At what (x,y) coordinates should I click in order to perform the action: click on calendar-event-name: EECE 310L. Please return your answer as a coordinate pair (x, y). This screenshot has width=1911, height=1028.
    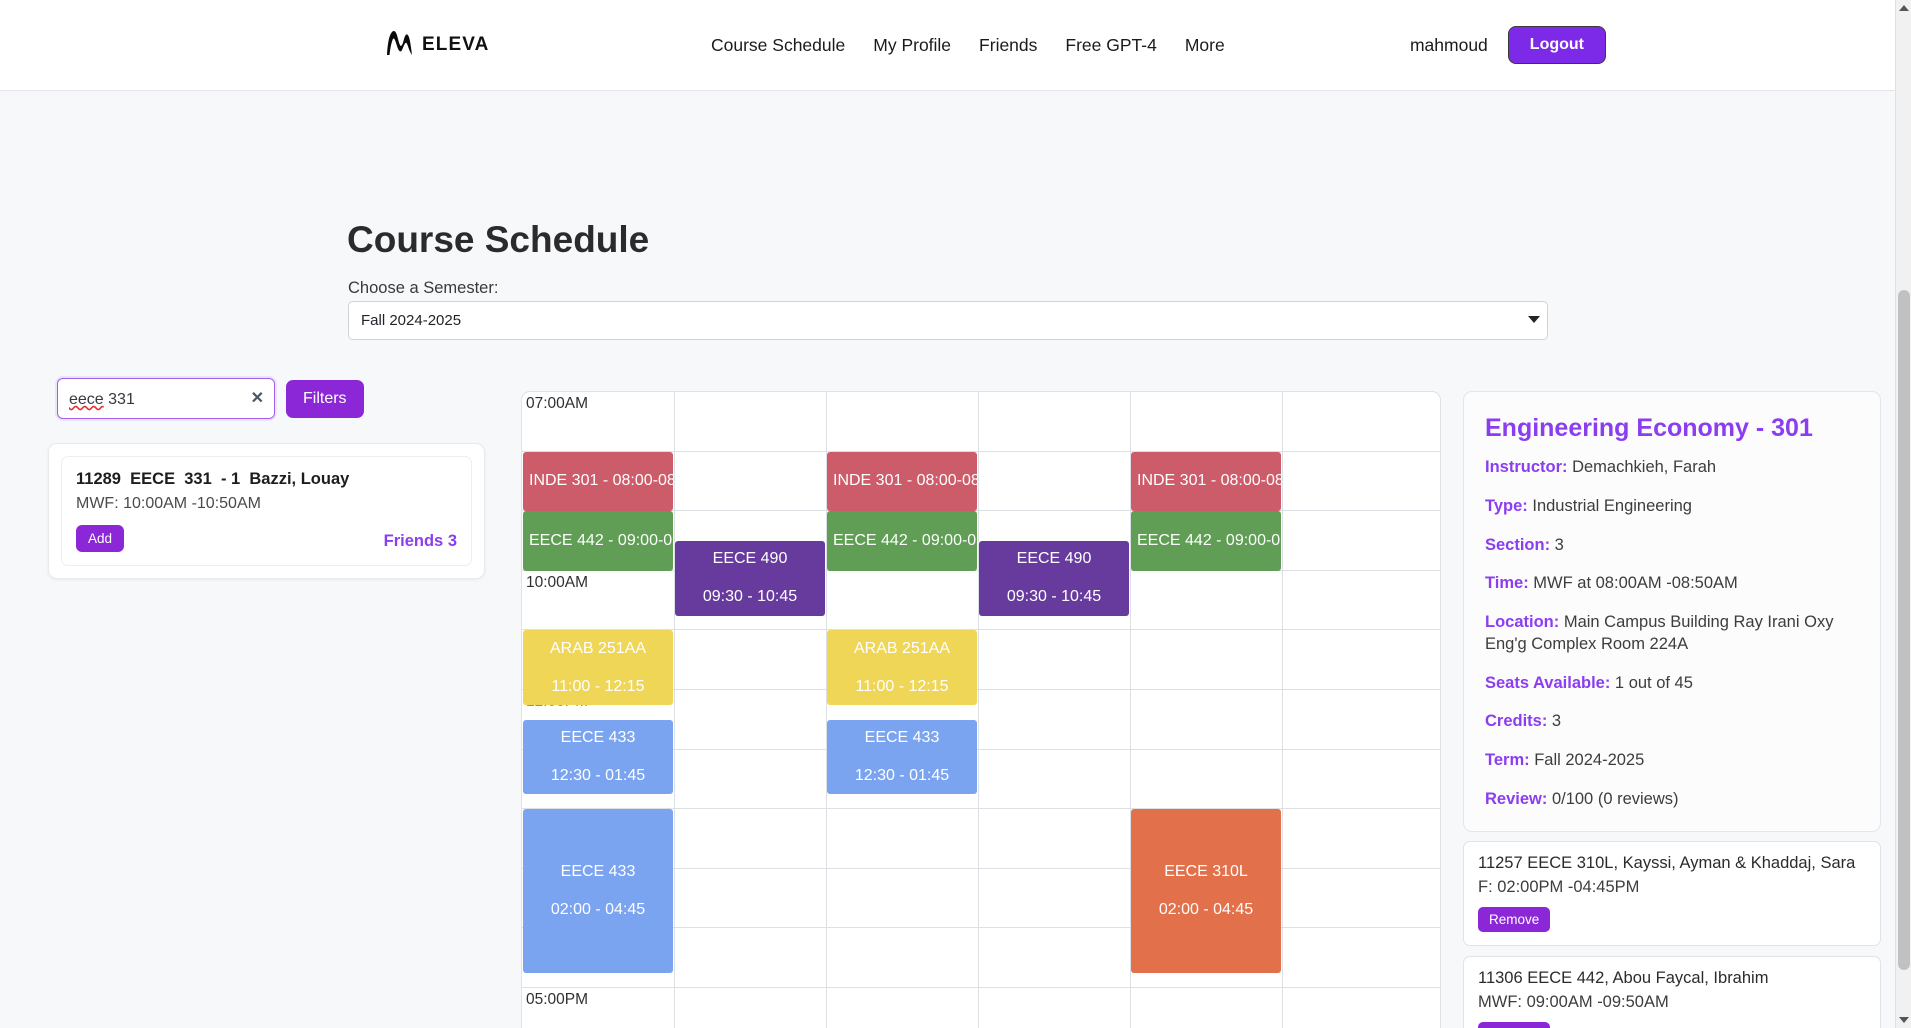
    Looking at the image, I should click on (1206, 872).